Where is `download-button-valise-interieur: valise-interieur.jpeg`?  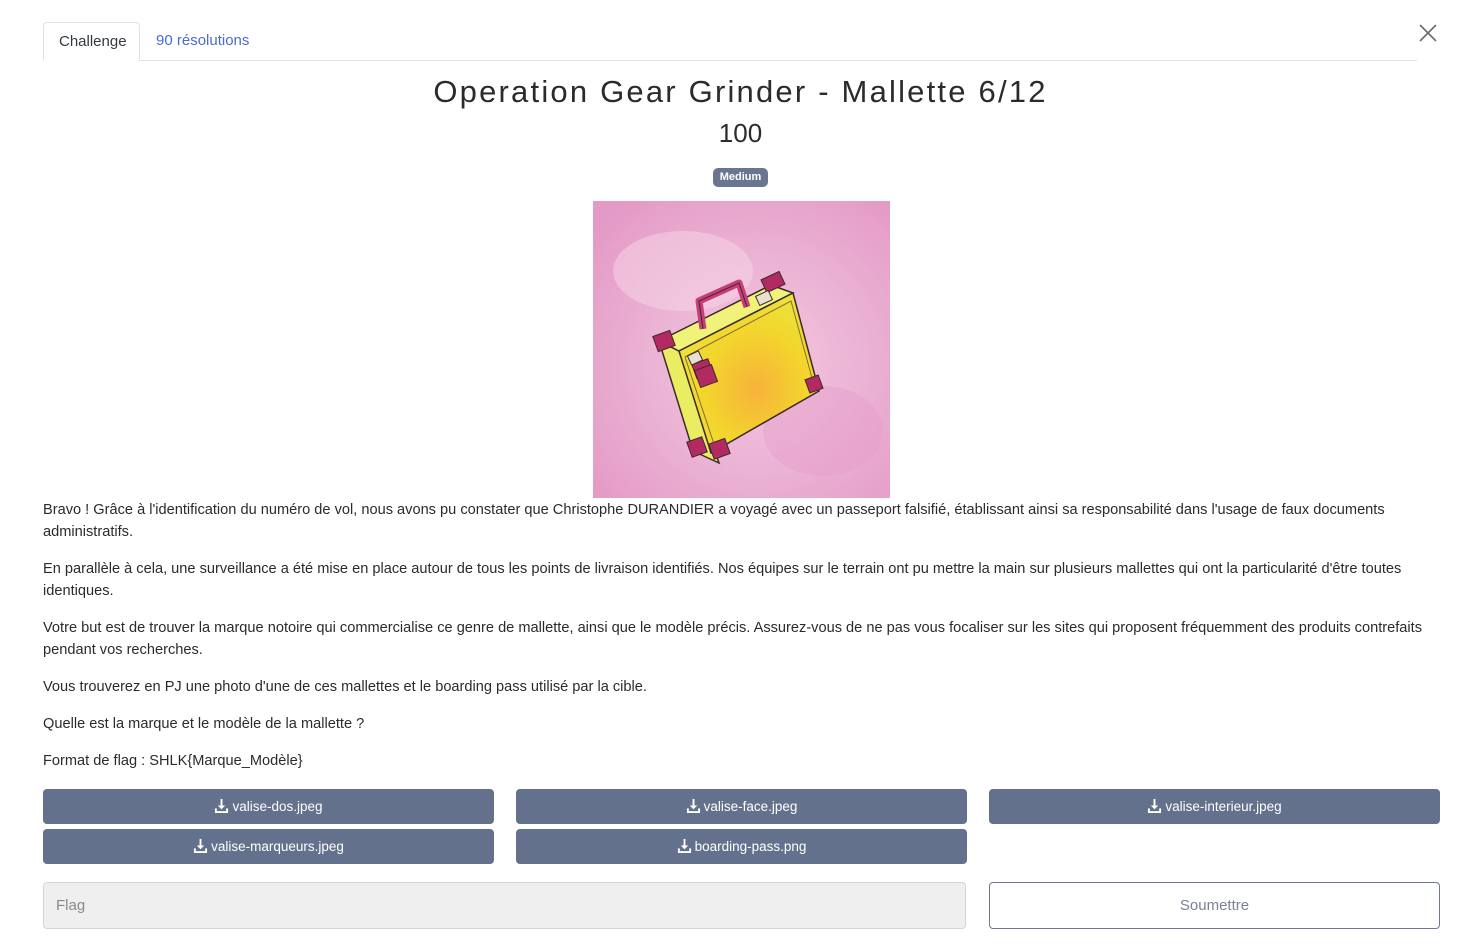
download-button-valise-interieur: valise-interieur.jpeg is located at coordinates (1214, 806).